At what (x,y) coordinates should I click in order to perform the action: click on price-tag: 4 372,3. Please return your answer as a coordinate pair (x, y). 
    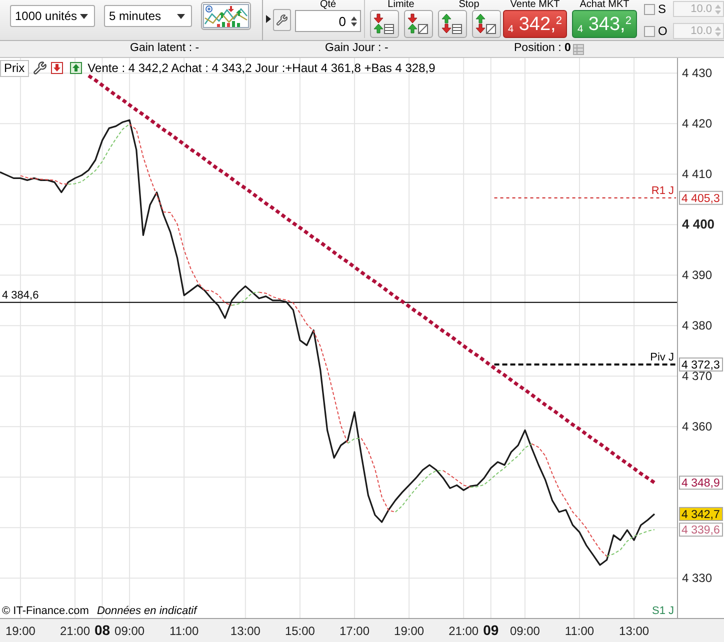
    Looking at the image, I should click on (701, 365).